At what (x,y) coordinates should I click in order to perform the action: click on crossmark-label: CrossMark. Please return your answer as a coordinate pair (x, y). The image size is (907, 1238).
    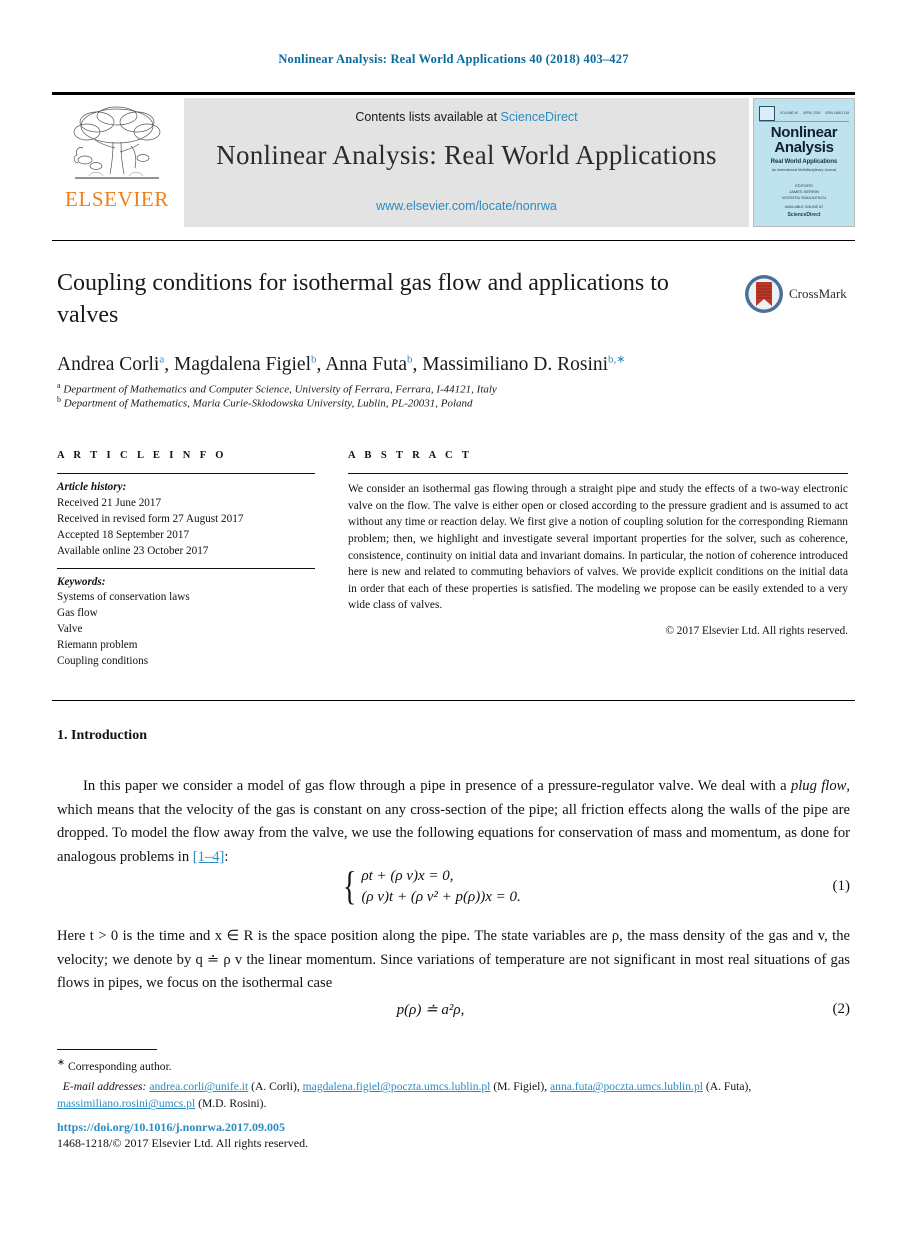
    Looking at the image, I should click on (818, 293).